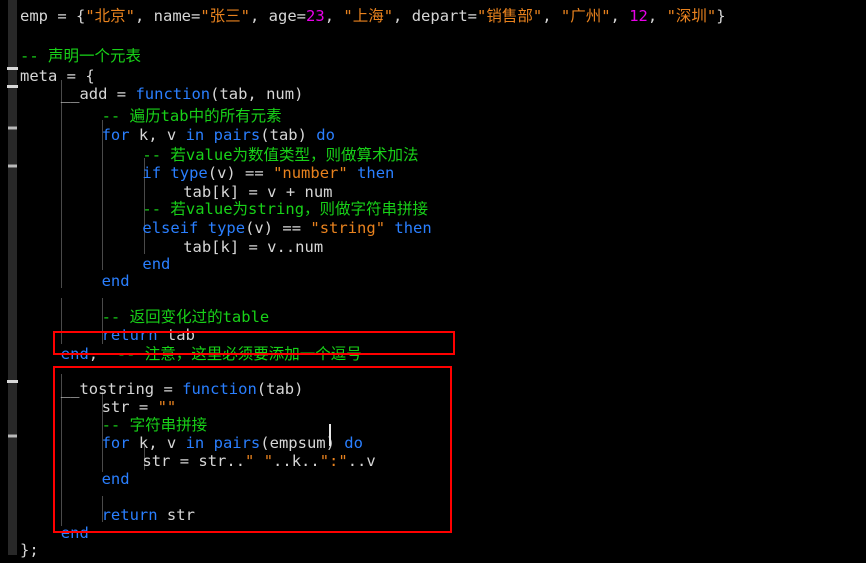 This screenshot has height=563, width=866. I want to click on token-pln: (tab), so click(288, 135).